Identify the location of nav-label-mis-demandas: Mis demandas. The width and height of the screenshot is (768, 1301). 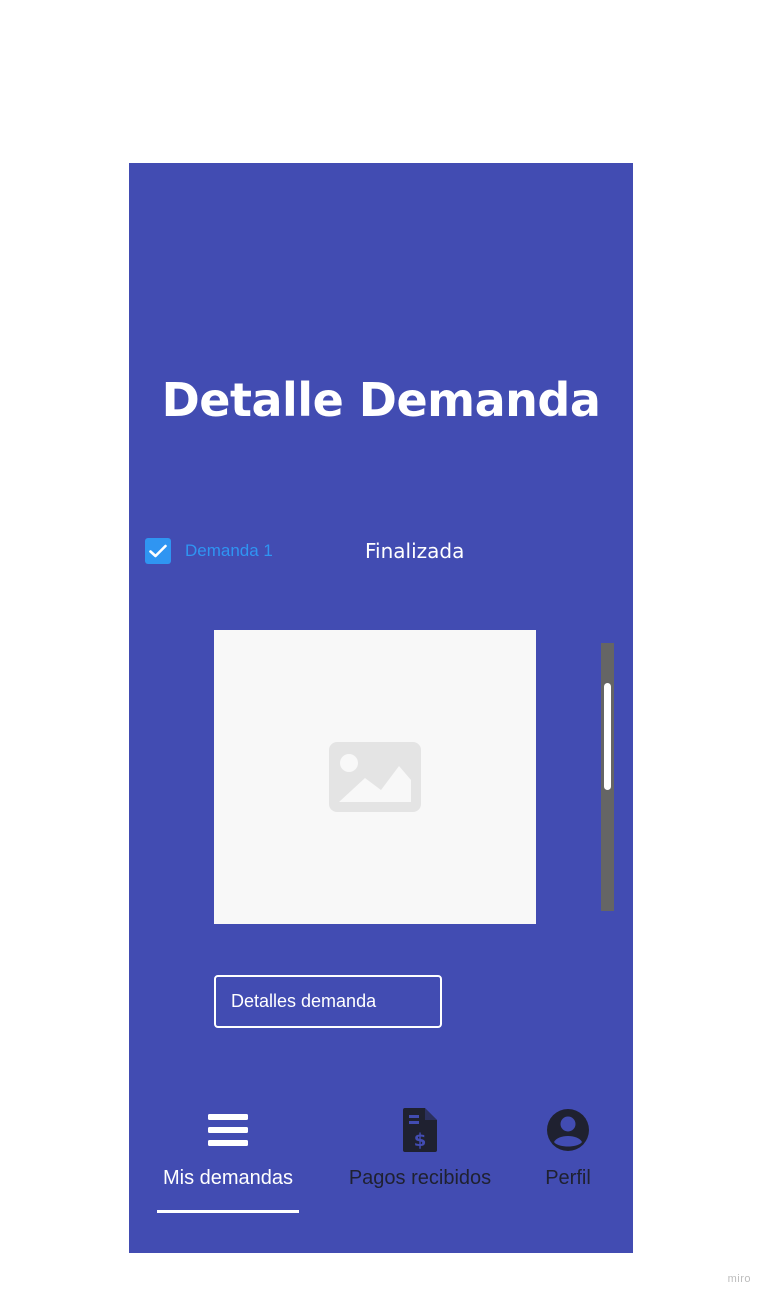
(228, 1178).